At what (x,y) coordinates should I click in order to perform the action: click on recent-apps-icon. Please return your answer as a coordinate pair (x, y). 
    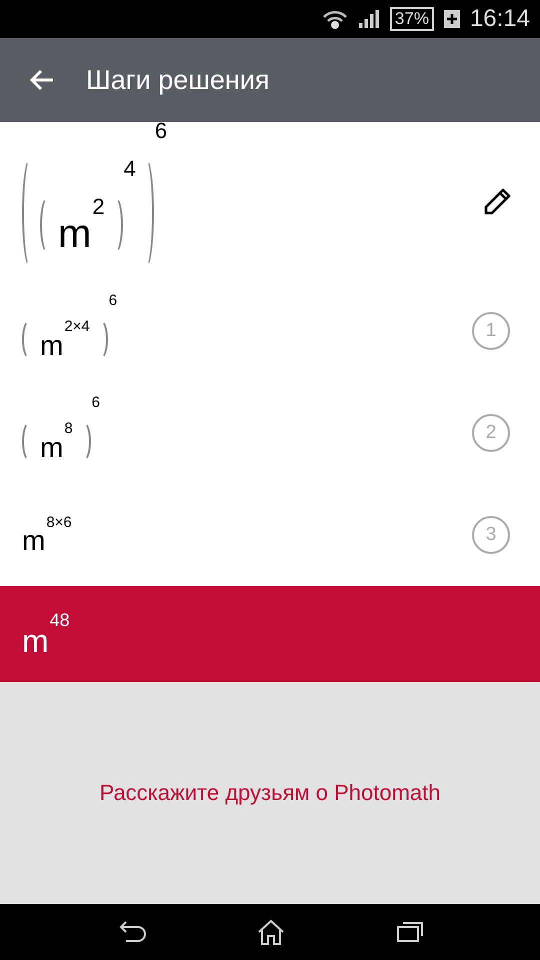
    Looking at the image, I should click on (410, 932).